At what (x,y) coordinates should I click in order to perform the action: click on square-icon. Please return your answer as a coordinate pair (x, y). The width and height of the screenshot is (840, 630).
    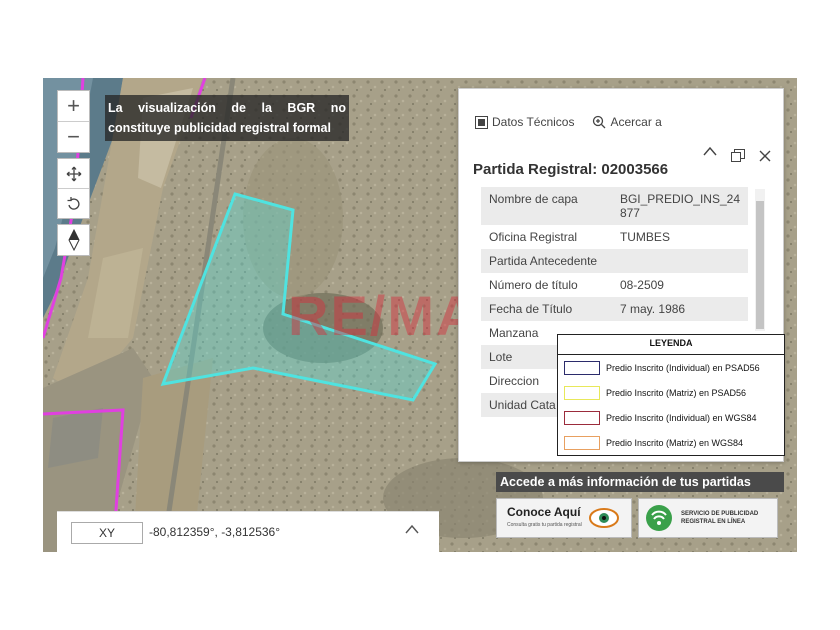
    Looking at the image, I should click on (481, 122).